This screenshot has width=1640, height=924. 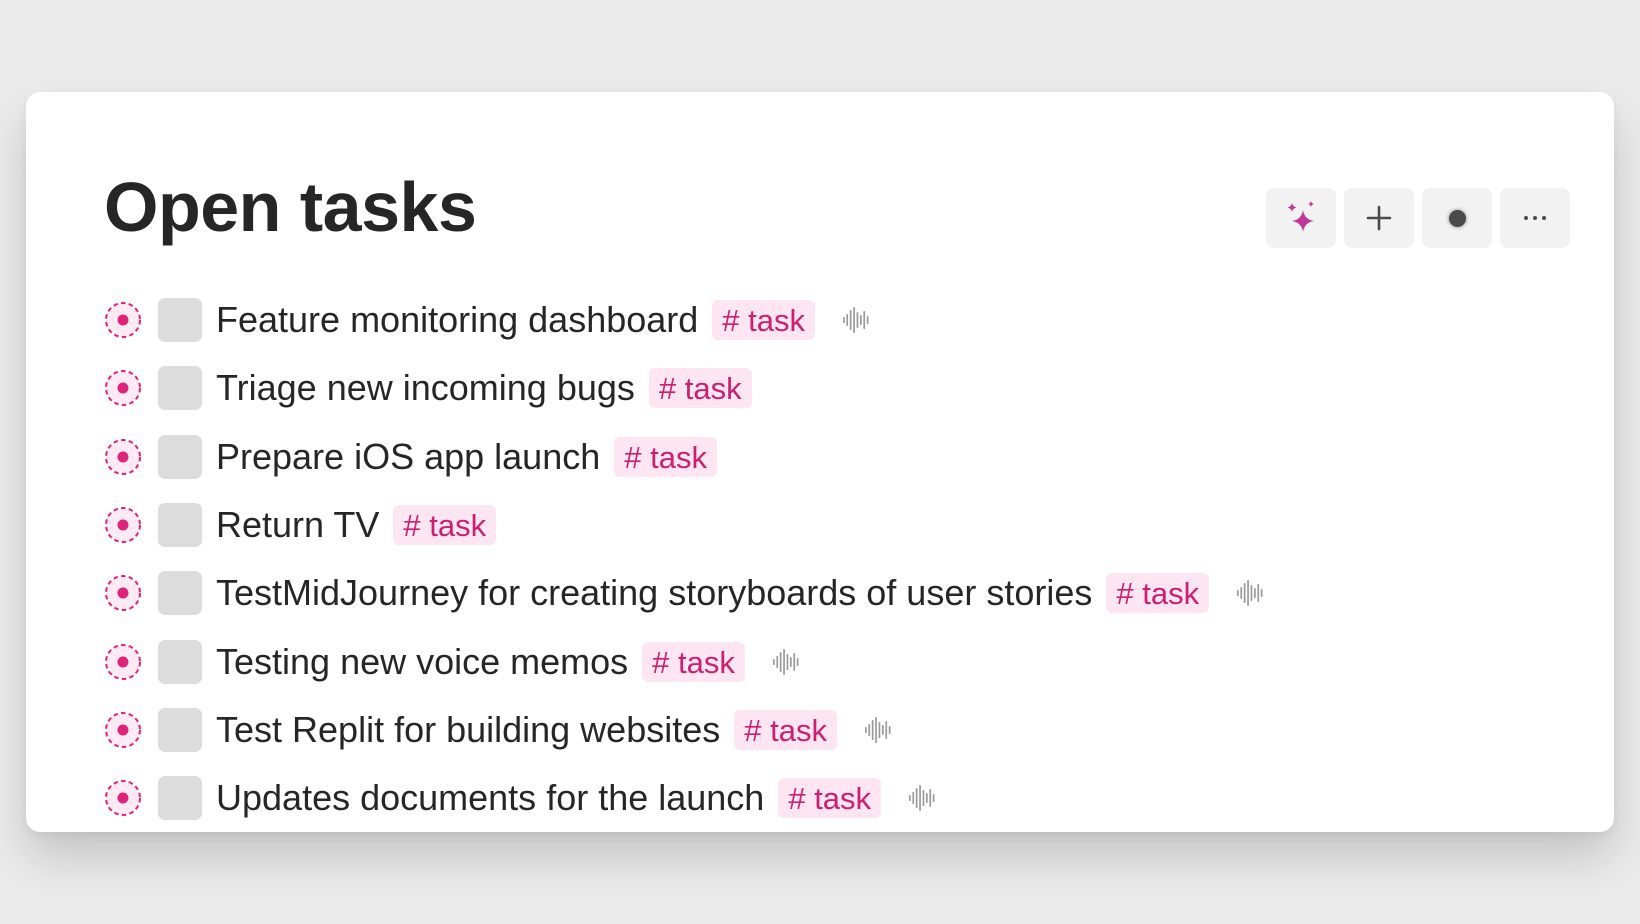 I want to click on record-button, so click(x=1457, y=218).